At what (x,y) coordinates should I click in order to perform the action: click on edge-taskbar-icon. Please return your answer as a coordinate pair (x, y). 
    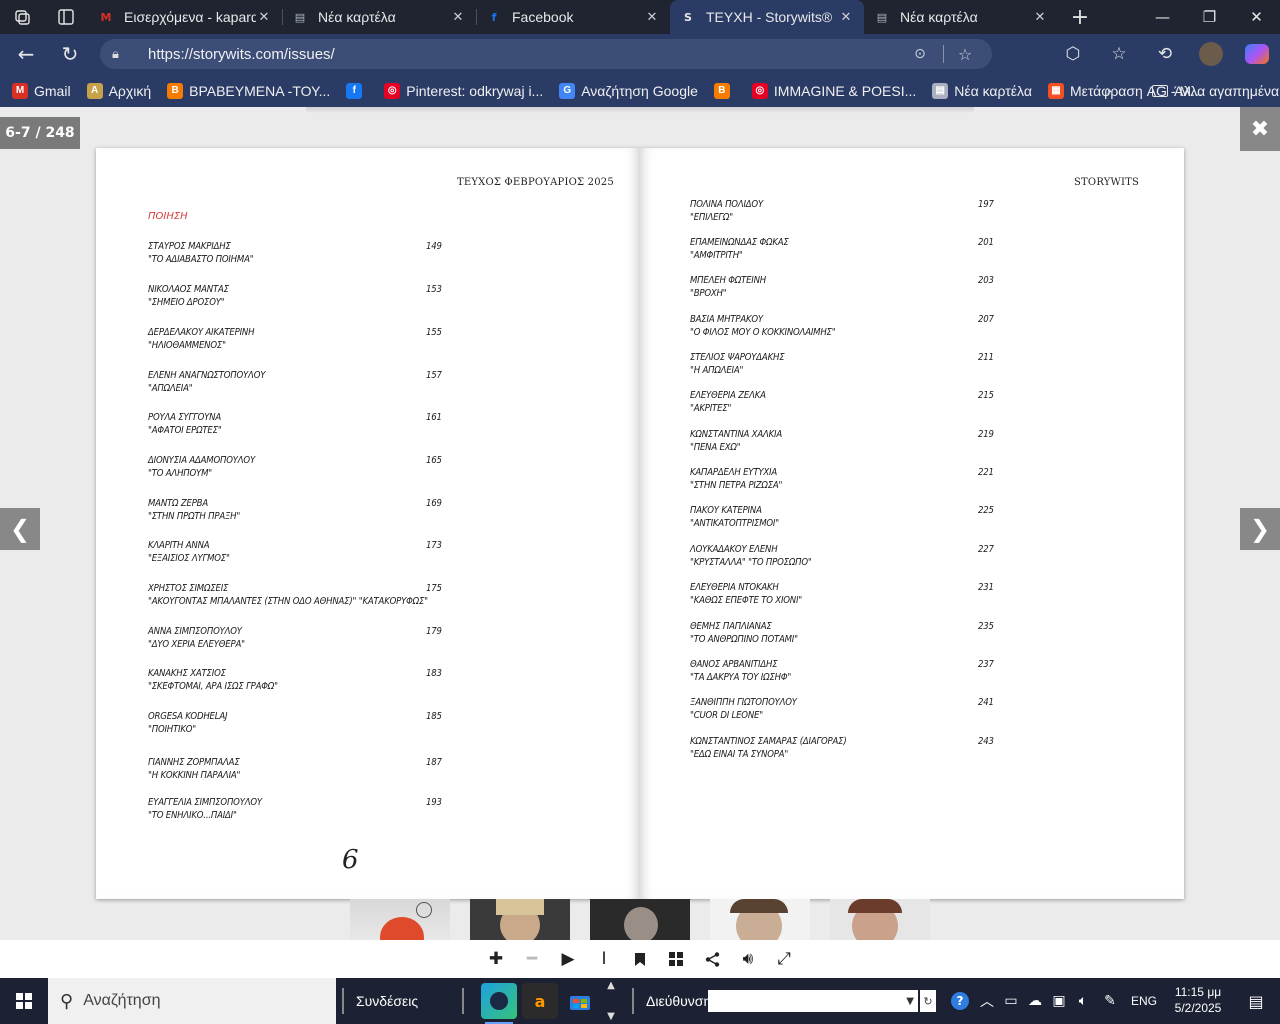
    Looking at the image, I should click on (499, 1003).